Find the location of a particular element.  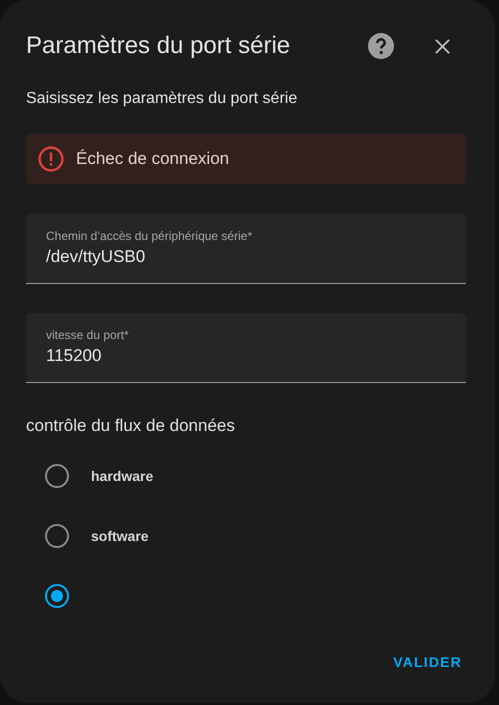

help-icon is located at coordinates (381, 46).